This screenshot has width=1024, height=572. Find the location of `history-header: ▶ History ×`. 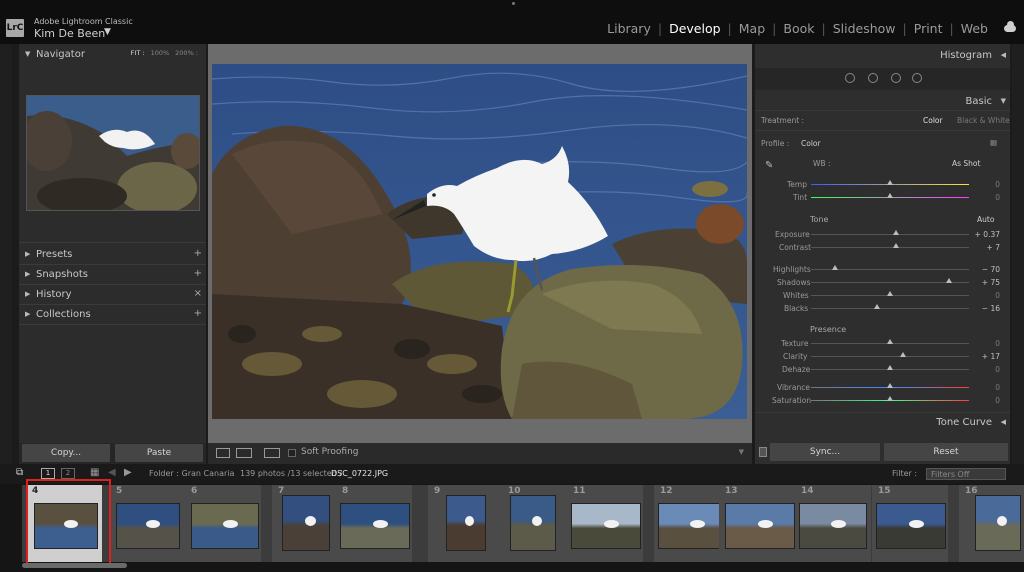

history-header: ▶ History × is located at coordinates (112, 295).